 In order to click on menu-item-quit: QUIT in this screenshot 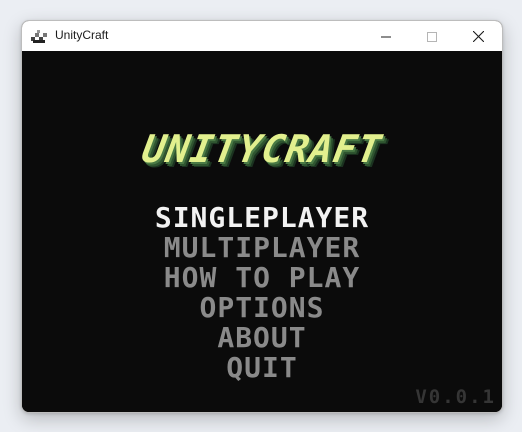, I will do `click(262, 368)`.